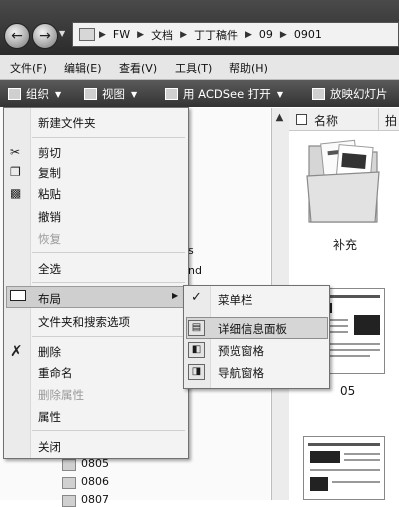 This screenshot has height=507, width=399. What do you see at coordinates (121, 34) in the screenshot?
I see `breadcrumb-fw: FW` at bounding box center [121, 34].